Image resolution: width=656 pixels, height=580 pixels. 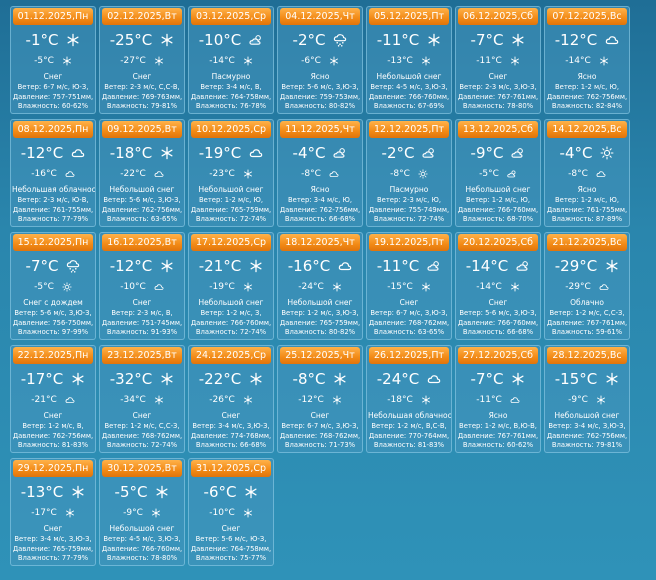 I want to click on night-temp-row: -21°C, so click(x=53, y=400).